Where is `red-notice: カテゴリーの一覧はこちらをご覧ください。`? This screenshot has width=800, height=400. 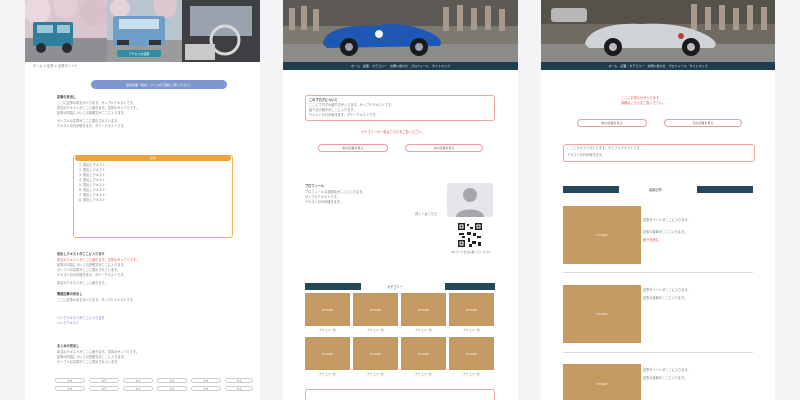 red-notice: カテゴリーの一覧はこちらをご覧ください。 is located at coordinates (393, 132).